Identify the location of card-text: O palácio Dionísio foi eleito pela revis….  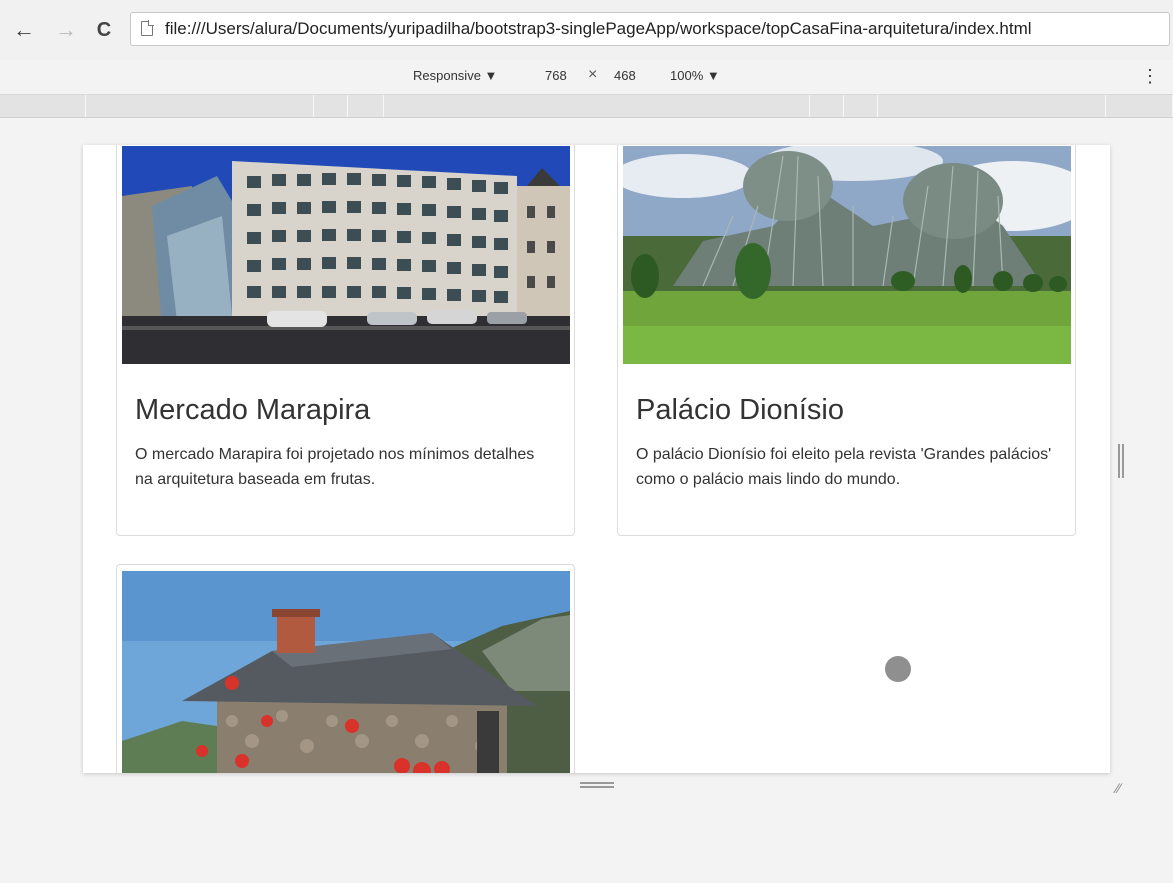
(844, 467).